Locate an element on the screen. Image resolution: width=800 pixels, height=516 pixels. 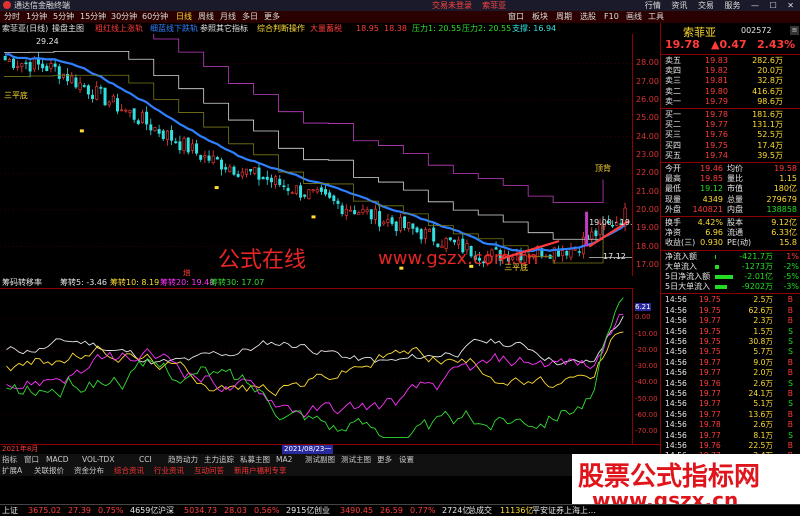
index-name: 沪深 is located at coordinates (166, 510).